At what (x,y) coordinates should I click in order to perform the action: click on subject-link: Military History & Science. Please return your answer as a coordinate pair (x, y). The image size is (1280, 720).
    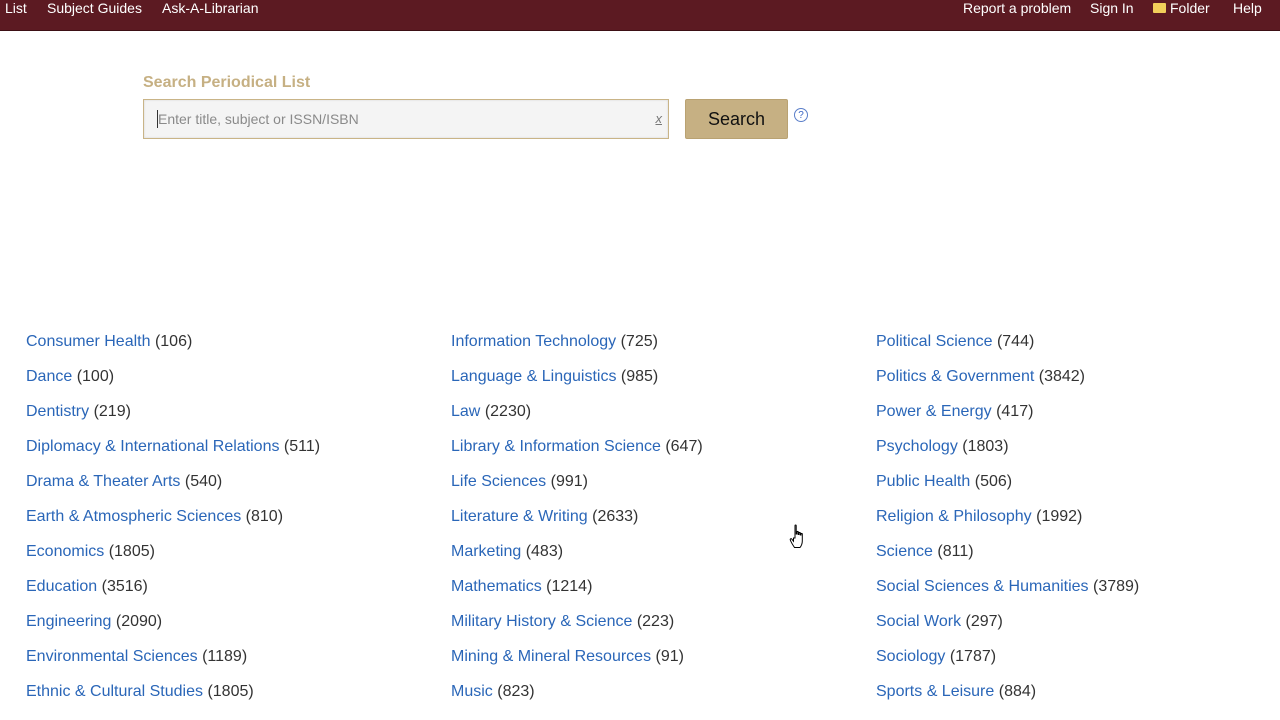
    Looking at the image, I should click on (541, 621).